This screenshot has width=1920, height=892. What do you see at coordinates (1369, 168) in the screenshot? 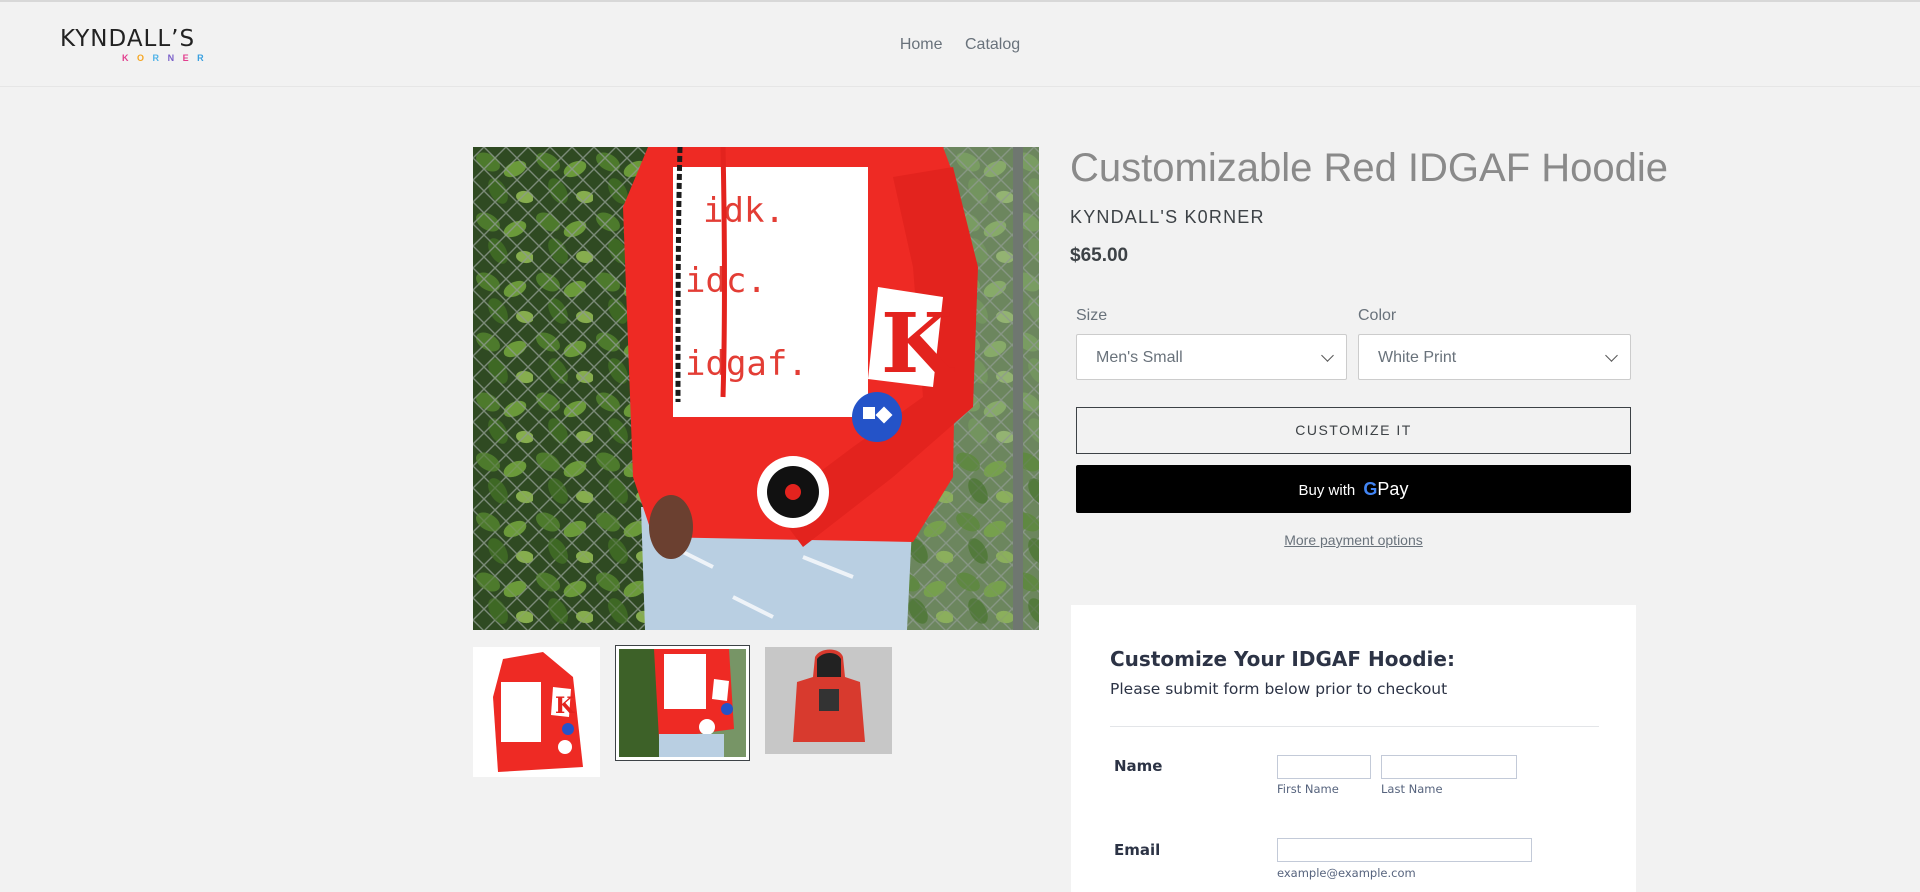
I see `product-title: Customizable Red IDGAF Hoodie` at bounding box center [1369, 168].